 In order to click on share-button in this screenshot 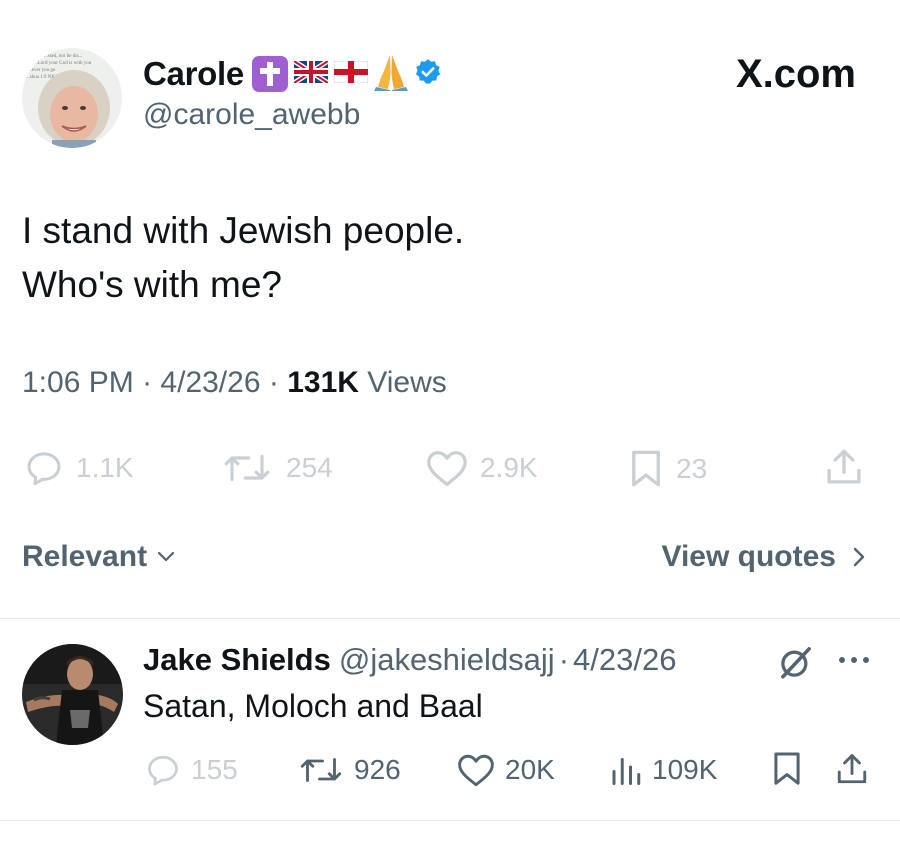, I will do `click(844, 467)`.